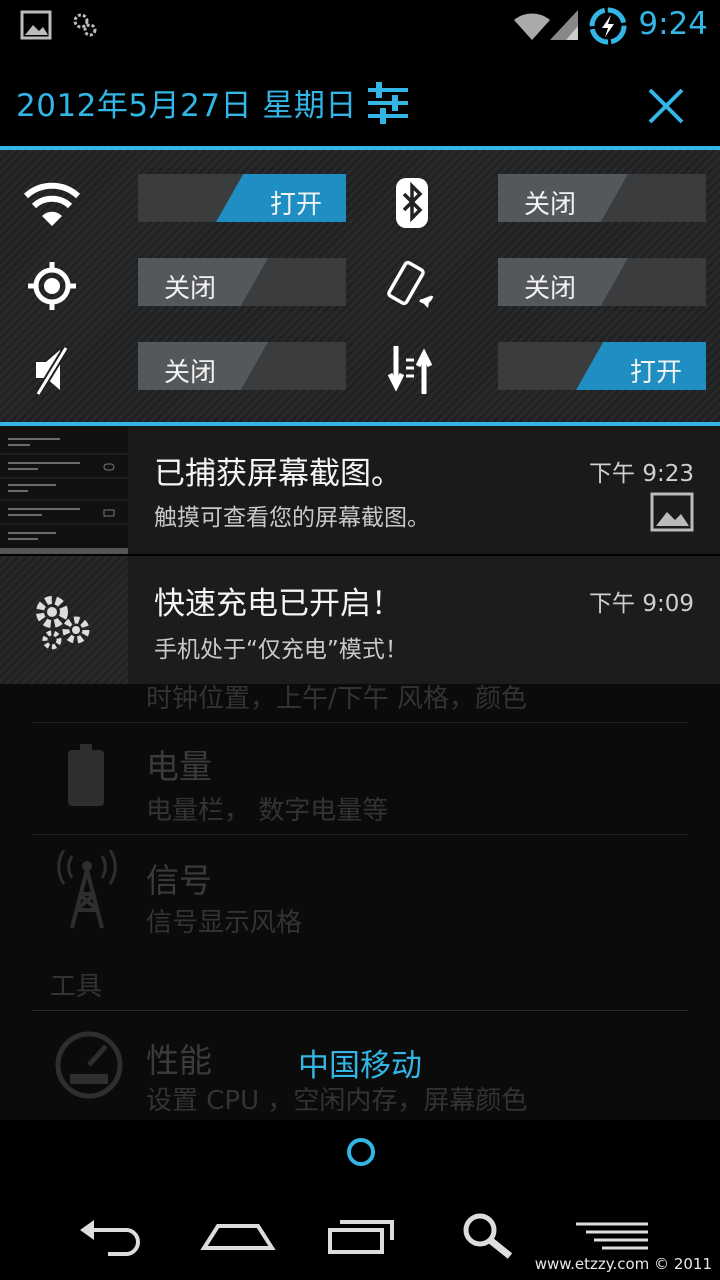  What do you see at coordinates (602, 366) in the screenshot?
I see `data-toggle: 打开` at bounding box center [602, 366].